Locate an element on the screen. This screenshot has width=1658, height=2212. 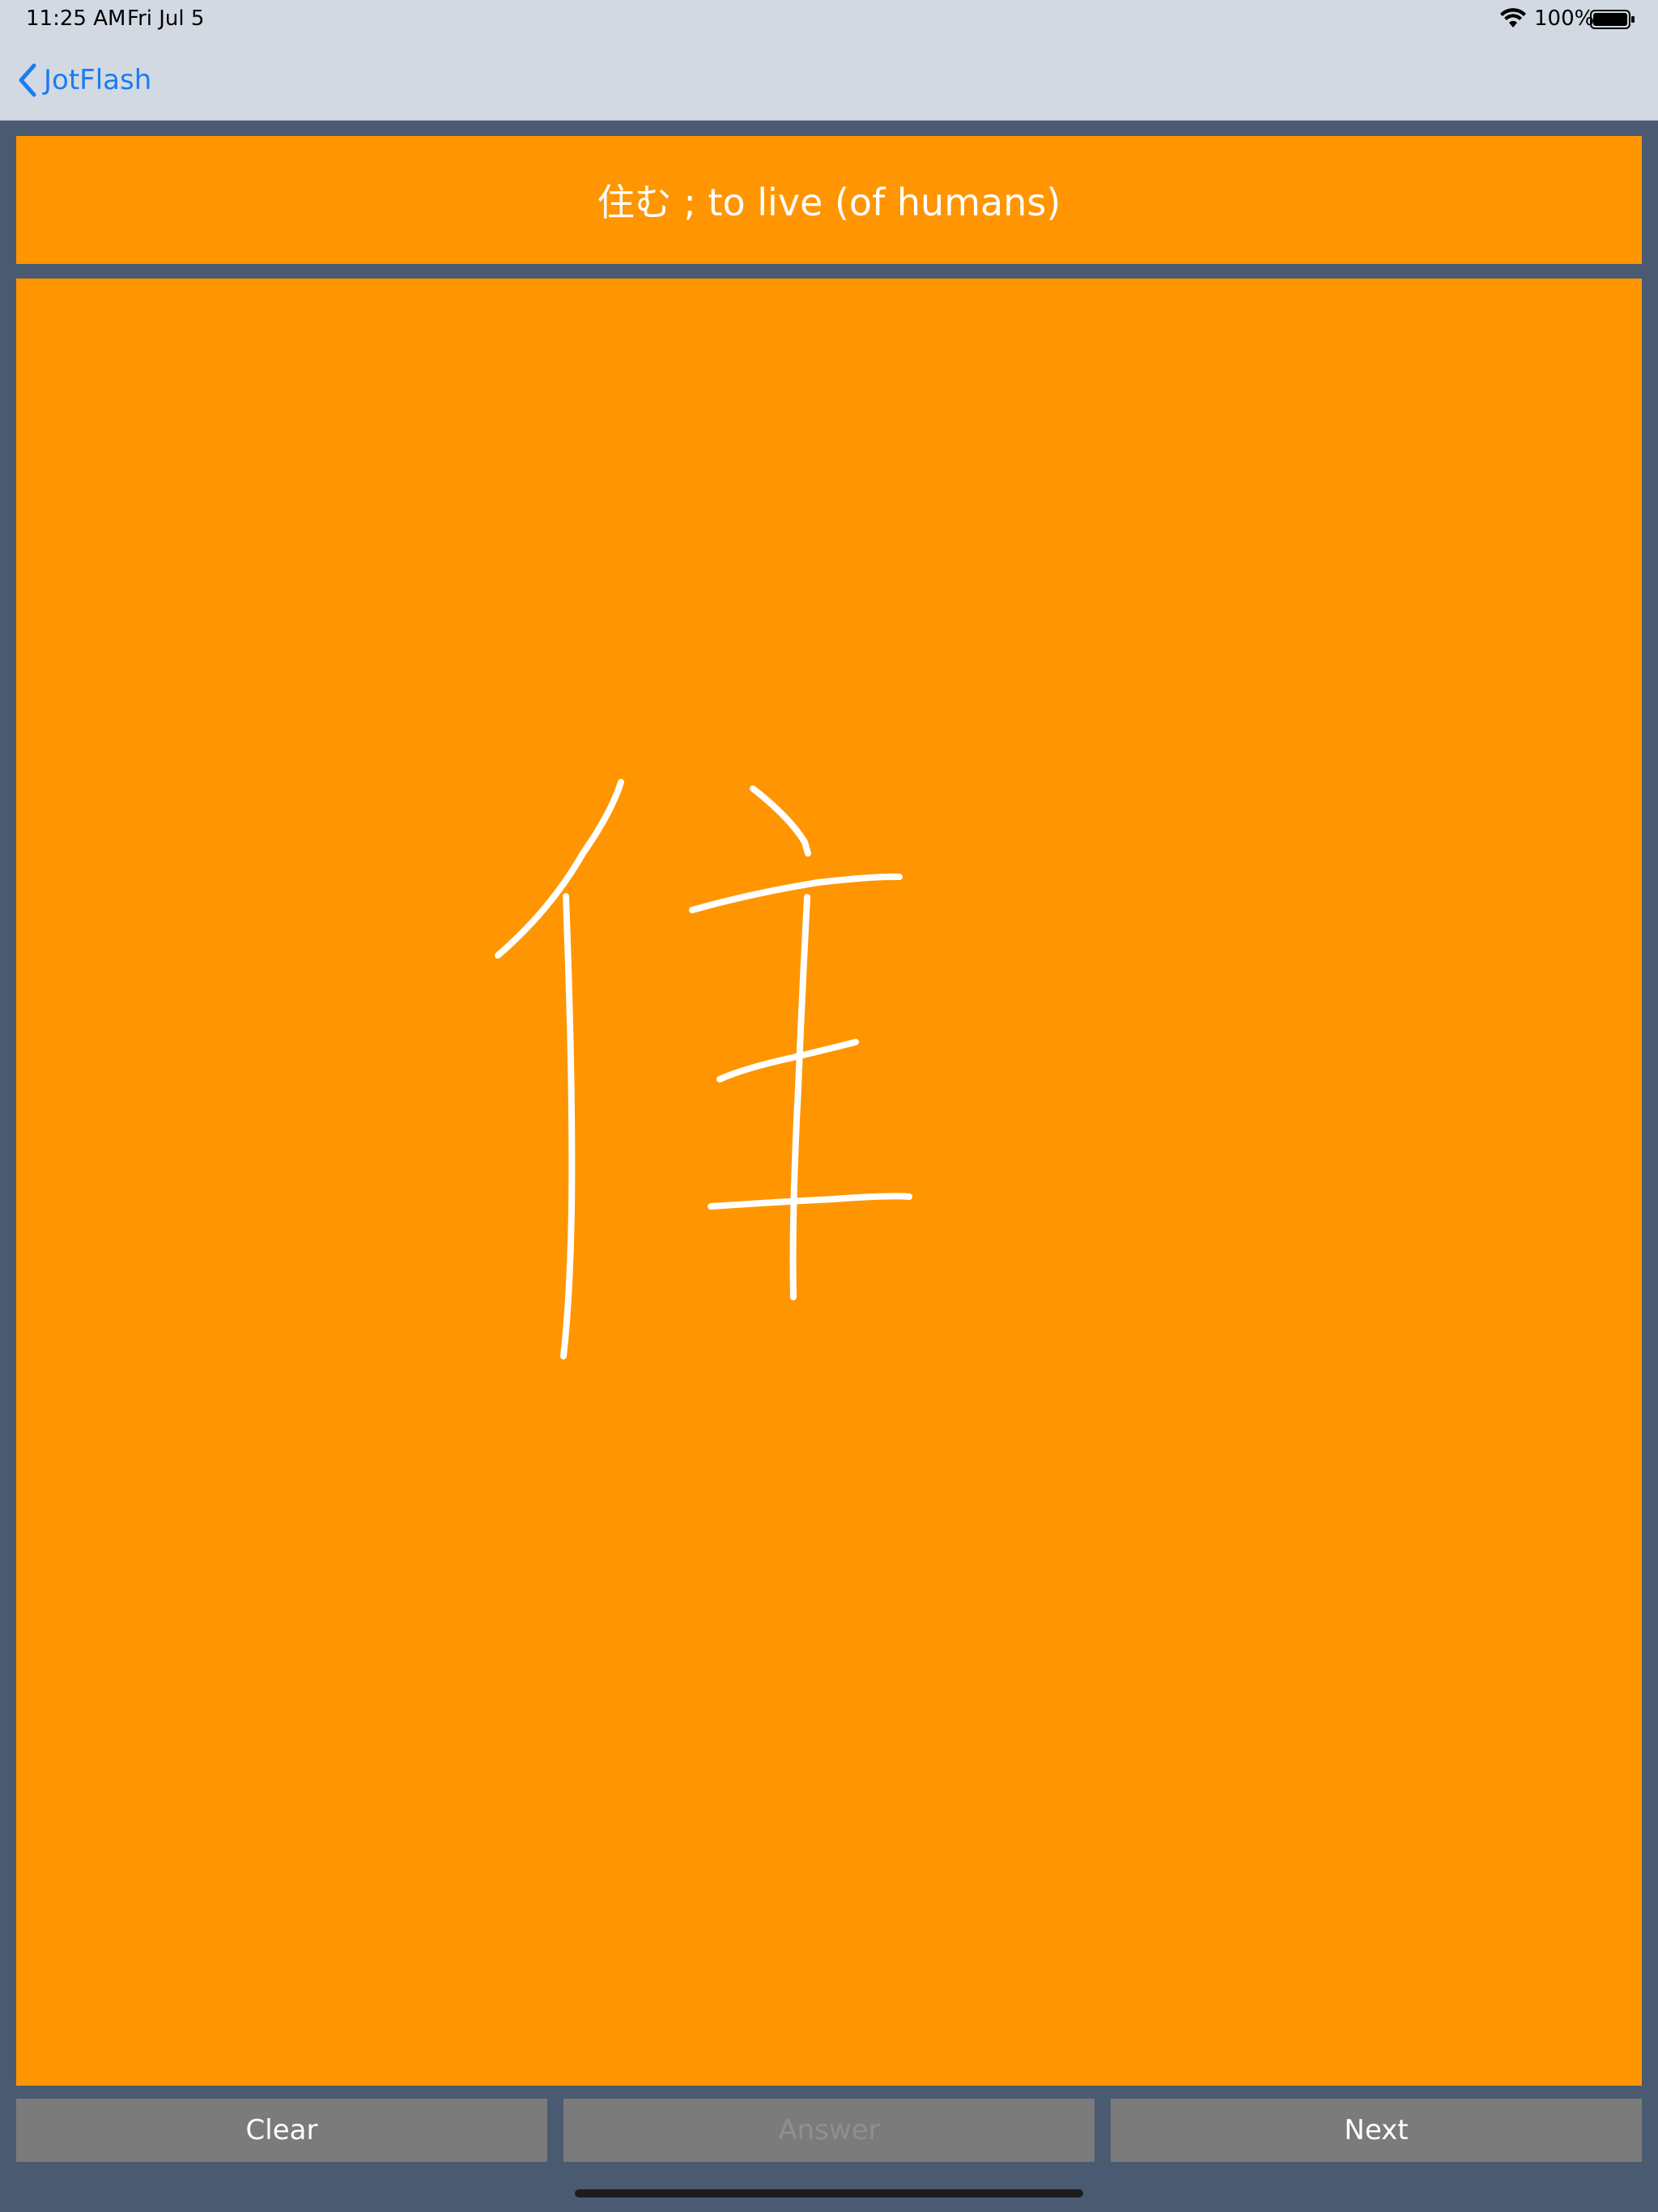
home-indicator is located at coordinates (829, 2193).